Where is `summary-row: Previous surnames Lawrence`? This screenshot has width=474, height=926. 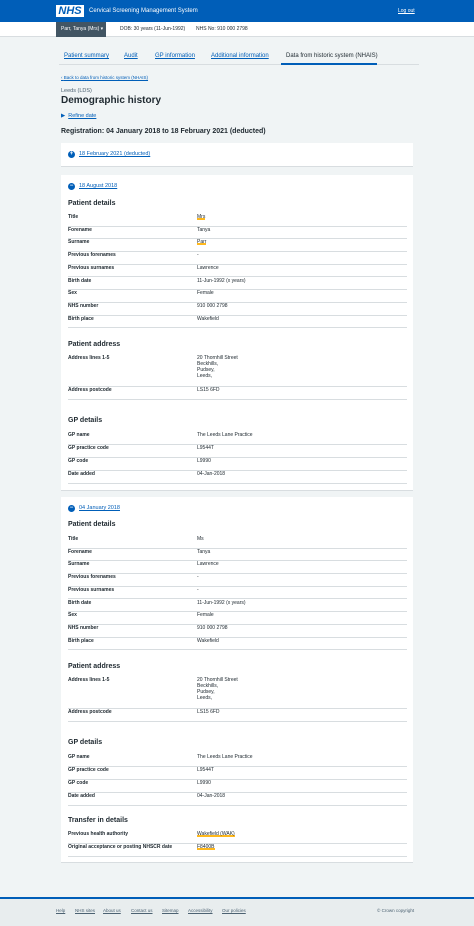 summary-row: Previous surnames Lawrence is located at coordinates (237, 271).